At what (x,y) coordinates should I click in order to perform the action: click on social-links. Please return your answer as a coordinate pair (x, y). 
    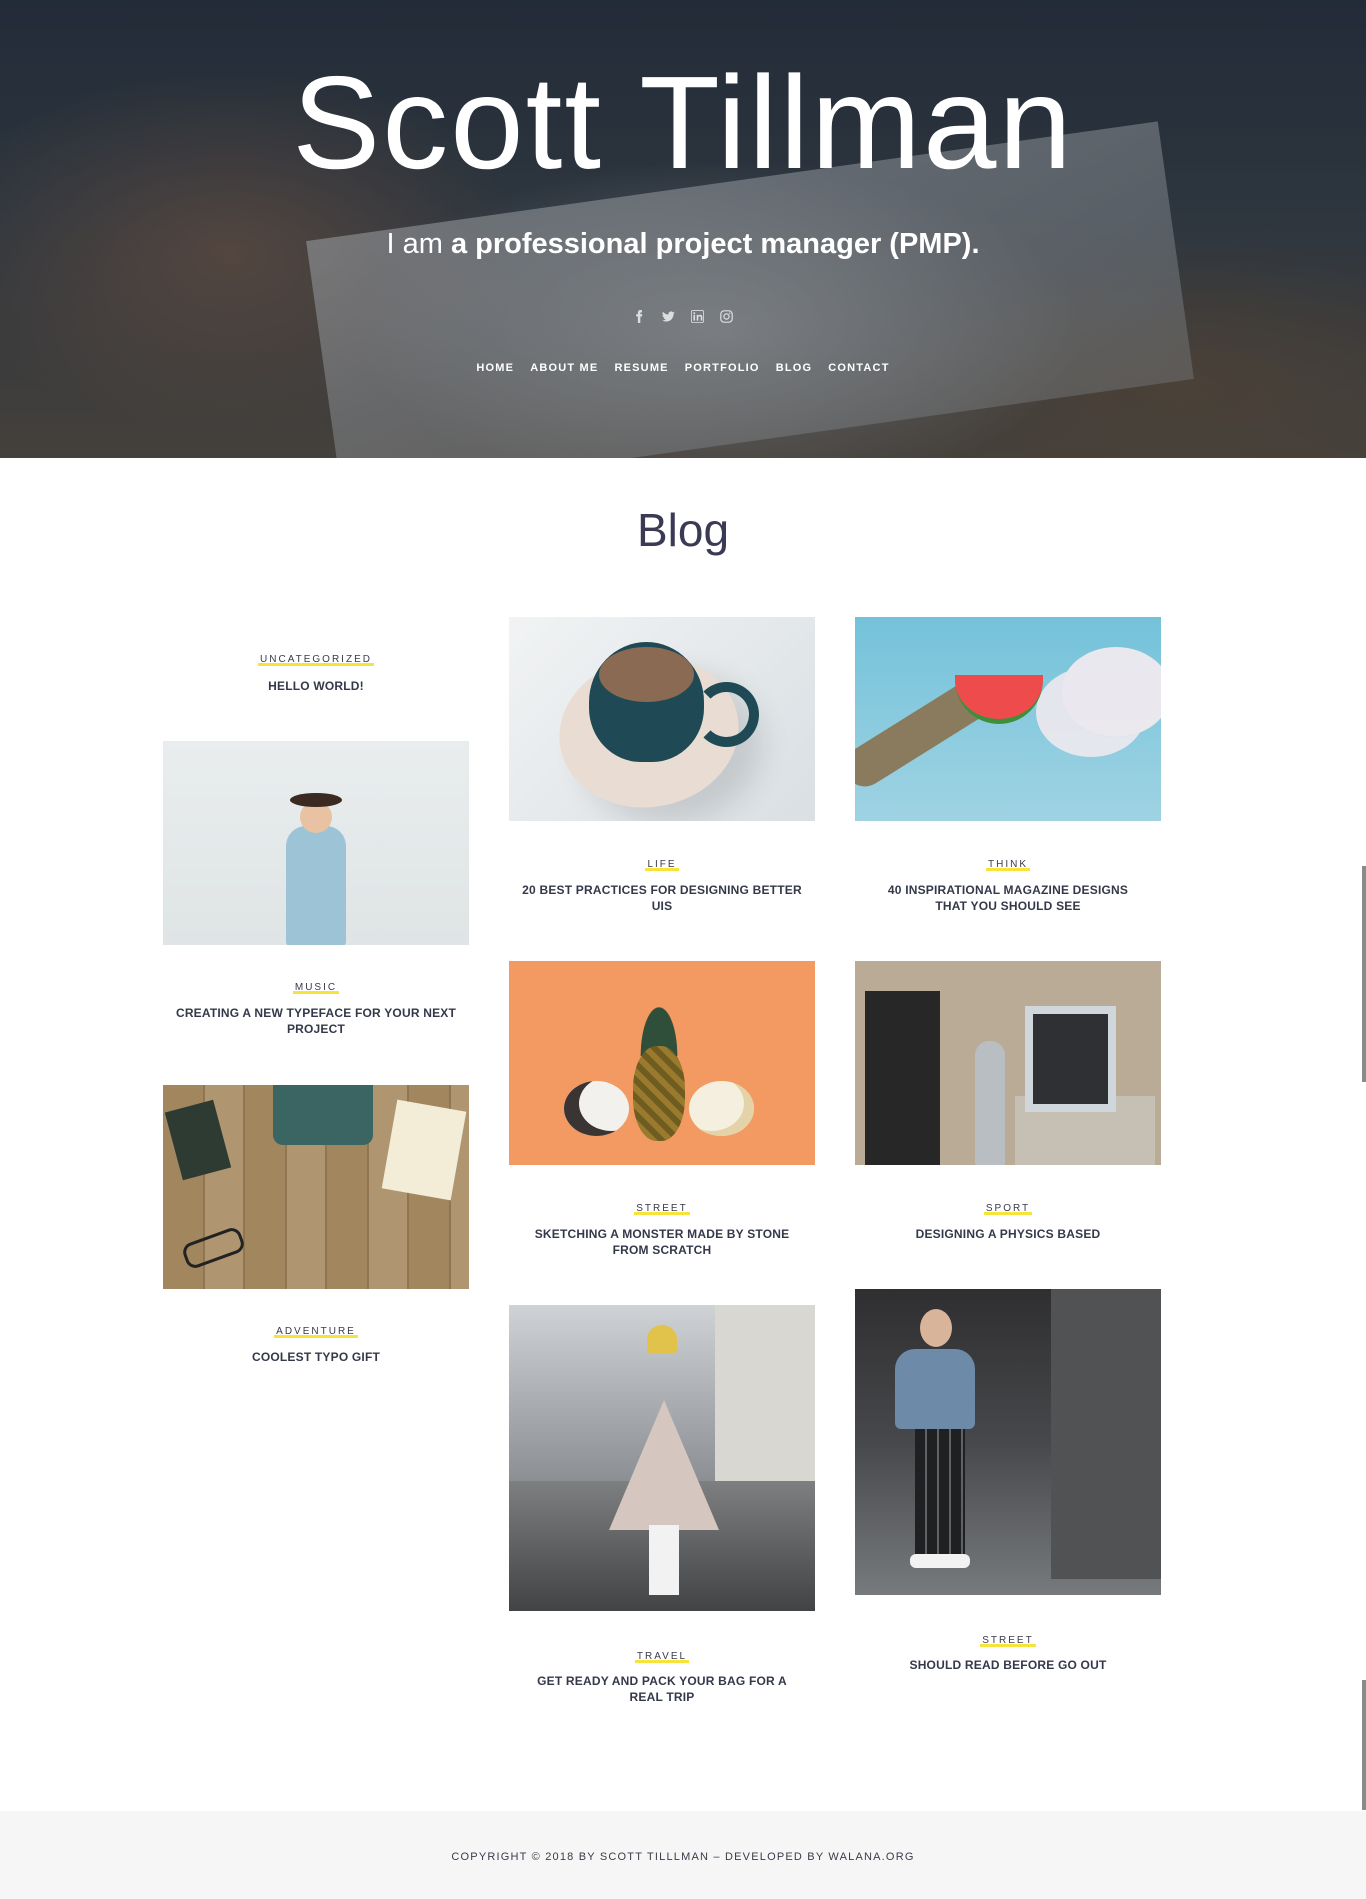
    Looking at the image, I should click on (683, 317).